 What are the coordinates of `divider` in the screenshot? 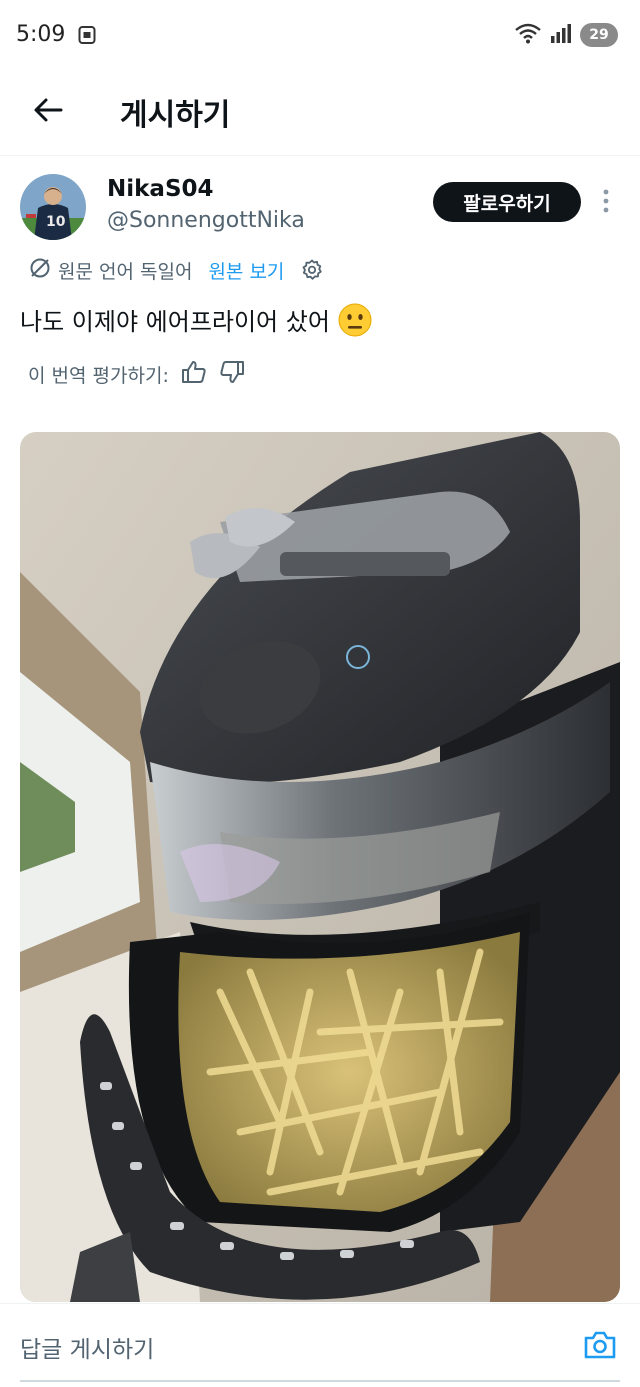 It's located at (320, 1381).